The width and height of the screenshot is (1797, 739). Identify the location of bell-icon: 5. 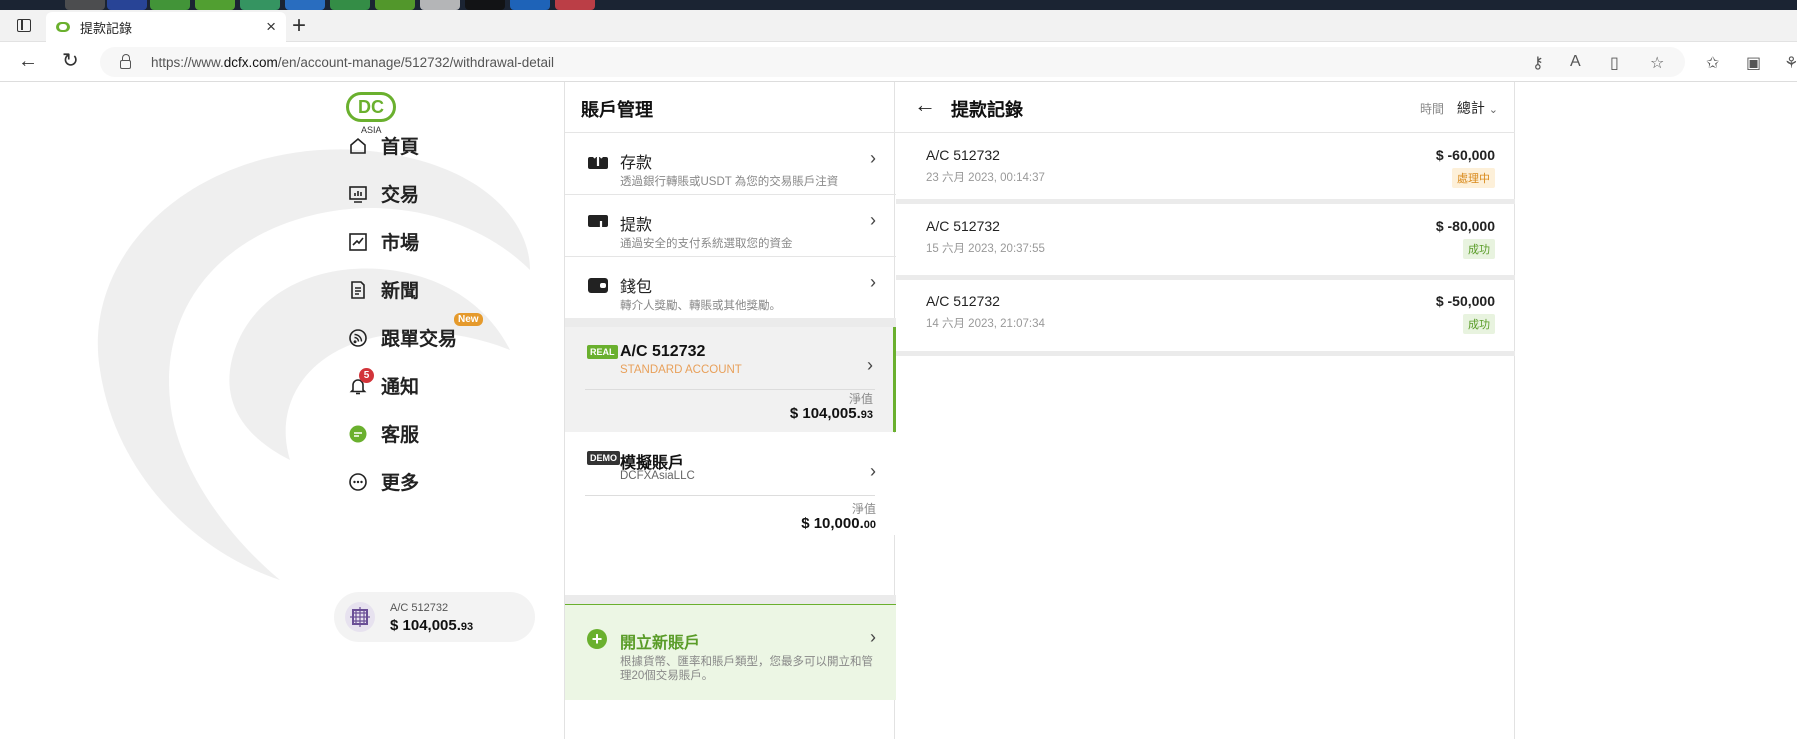
(360, 382).